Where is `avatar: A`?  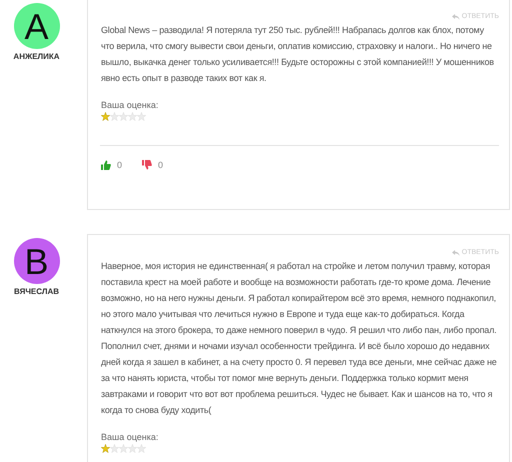 avatar: A is located at coordinates (37, 26).